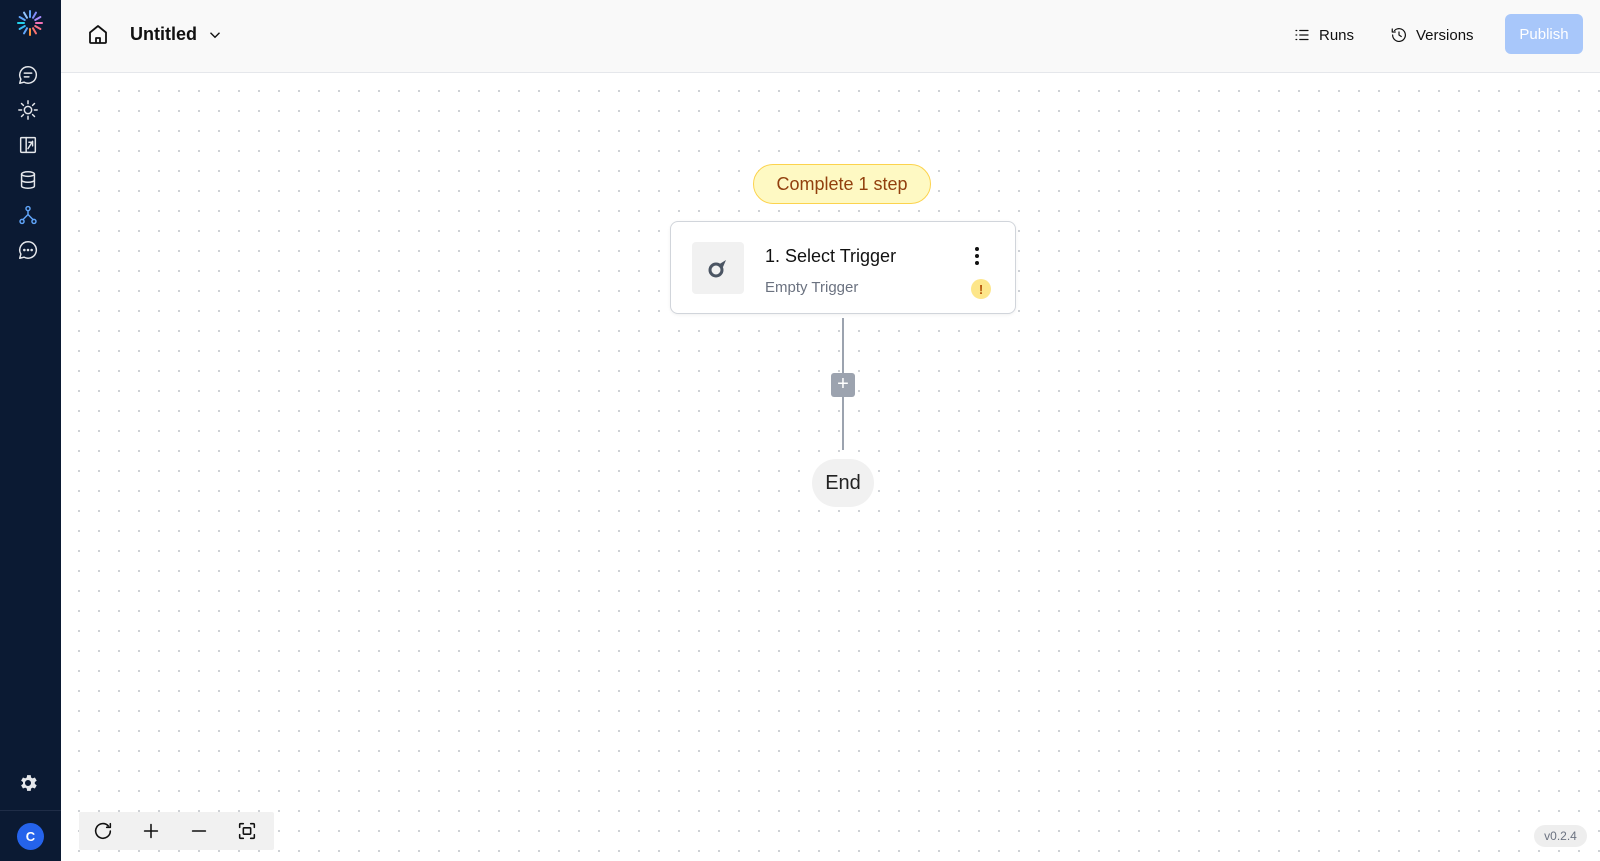 This screenshot has width=1600, height=861. I want to click on zoom-out-icon, so click(199, 831).